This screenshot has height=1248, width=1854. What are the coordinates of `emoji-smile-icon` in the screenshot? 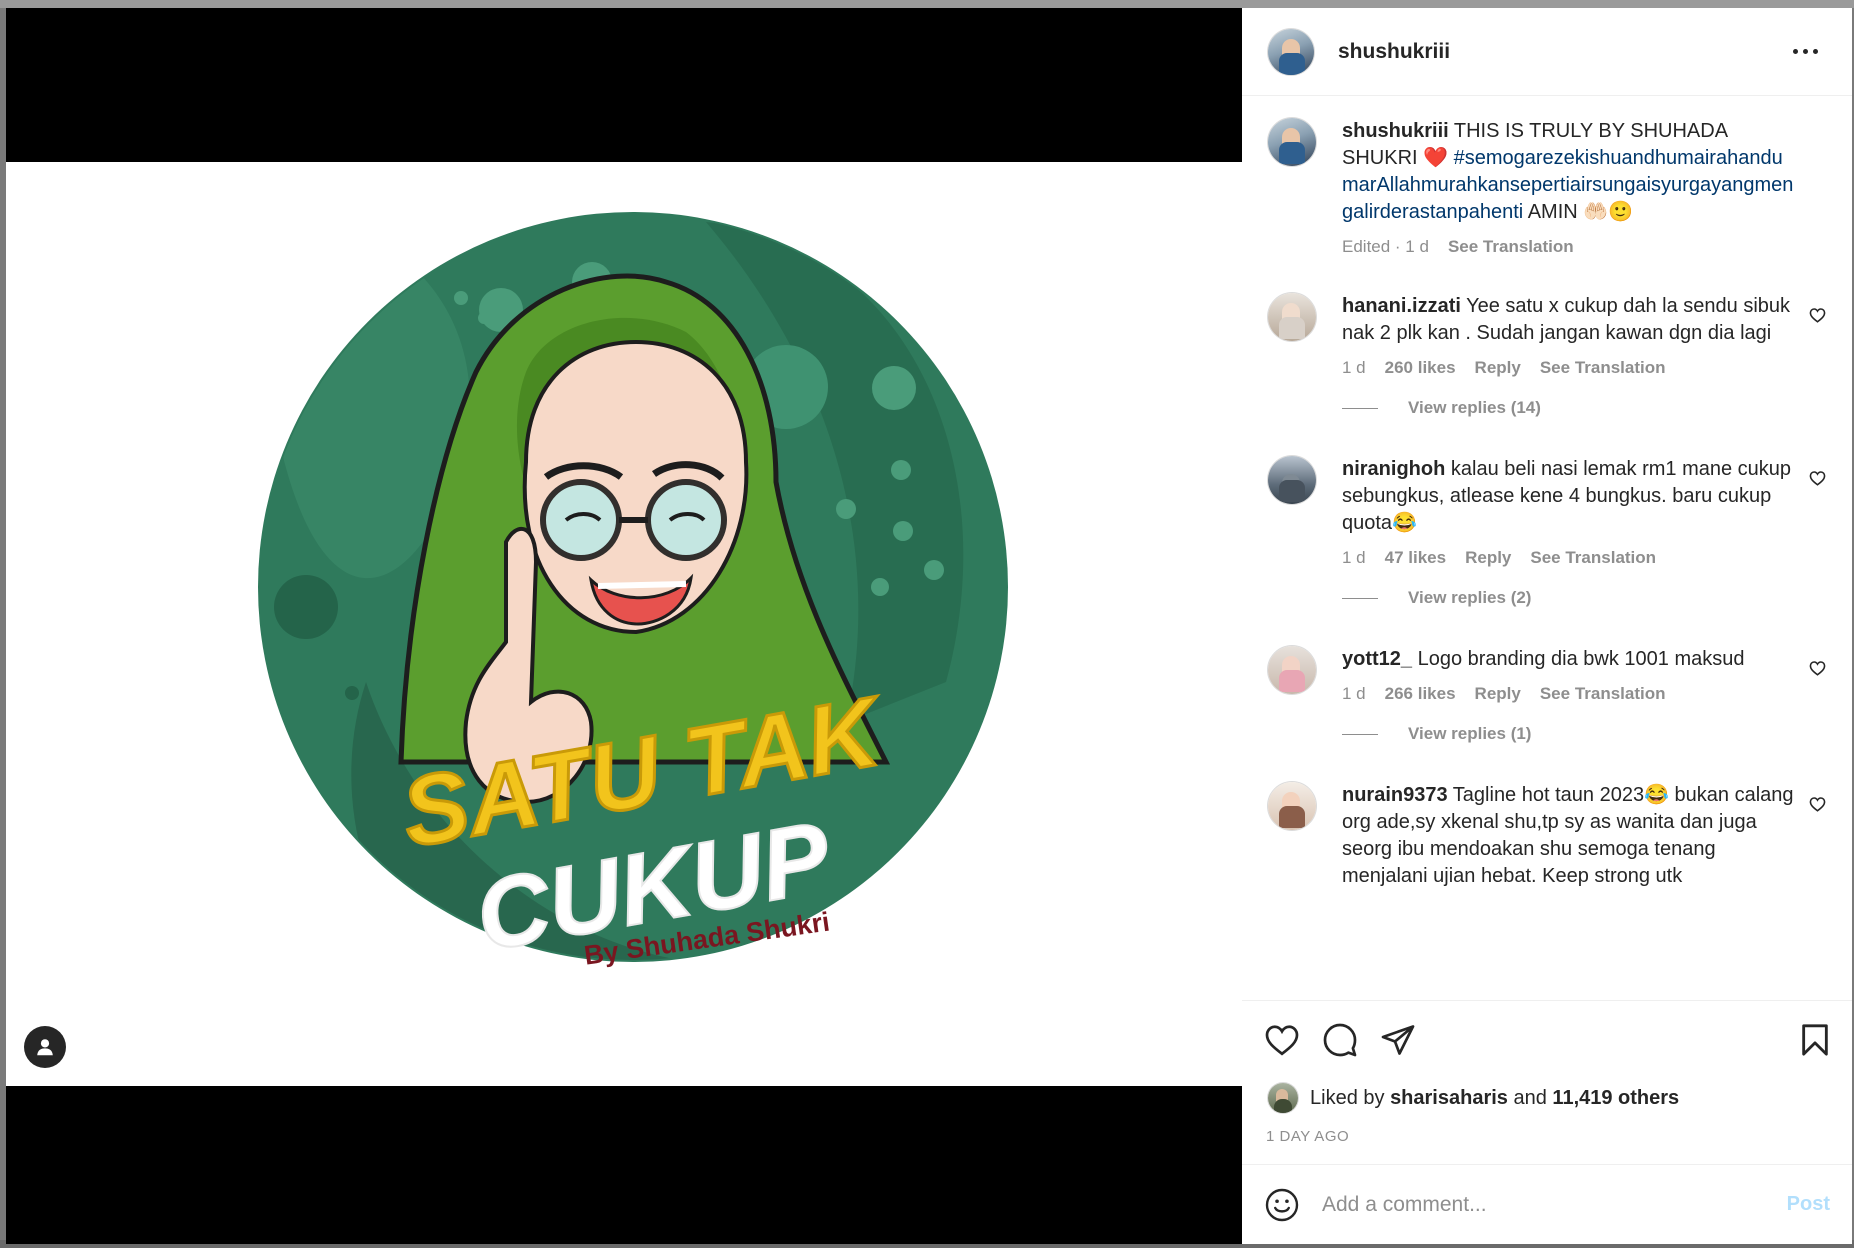 It's located at (1282, 1205).